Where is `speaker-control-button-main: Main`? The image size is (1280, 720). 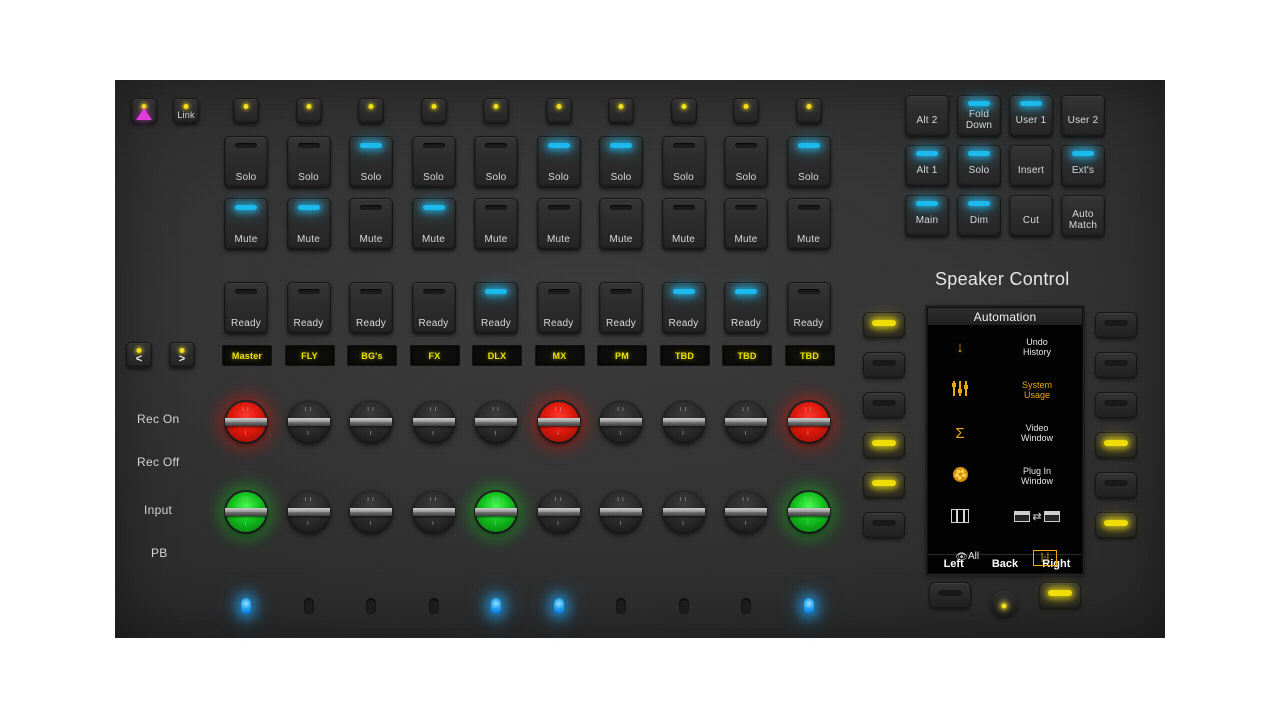 speaker-control-button-main: Main is located at coordinates (927, 216).